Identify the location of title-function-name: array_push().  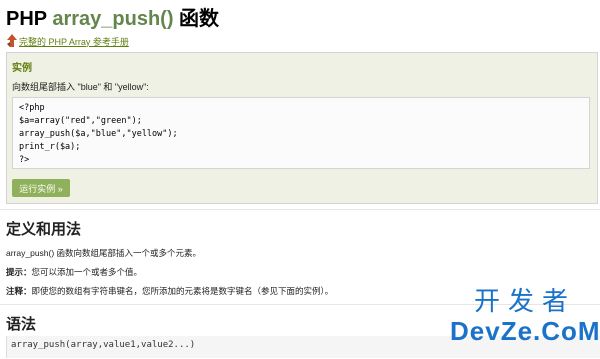
(113, 19).